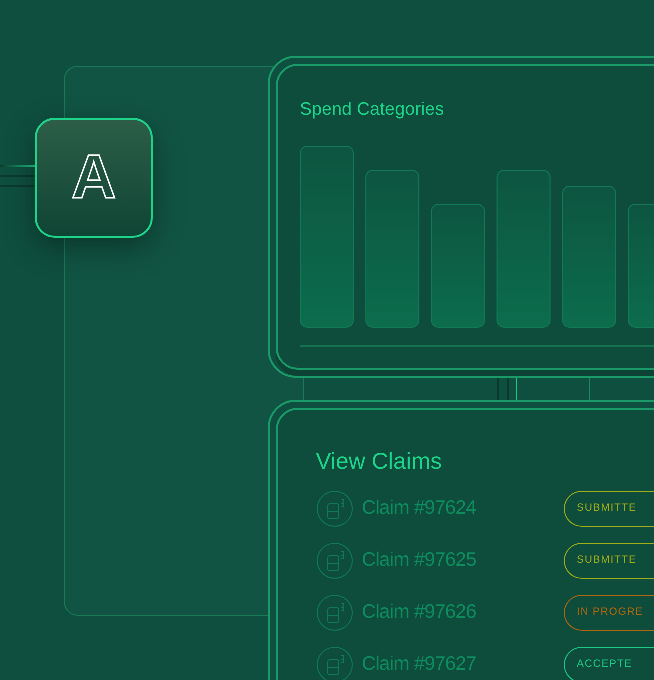  I want to click on logo-letter: A, so click(94, 178).